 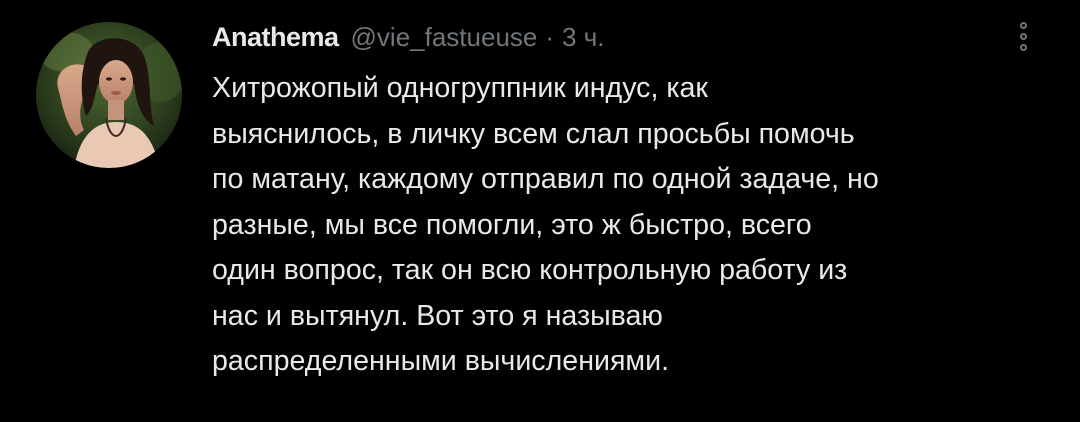 I want to click on author-handle: @vie_fastueuse, so click(x=444, y=37).